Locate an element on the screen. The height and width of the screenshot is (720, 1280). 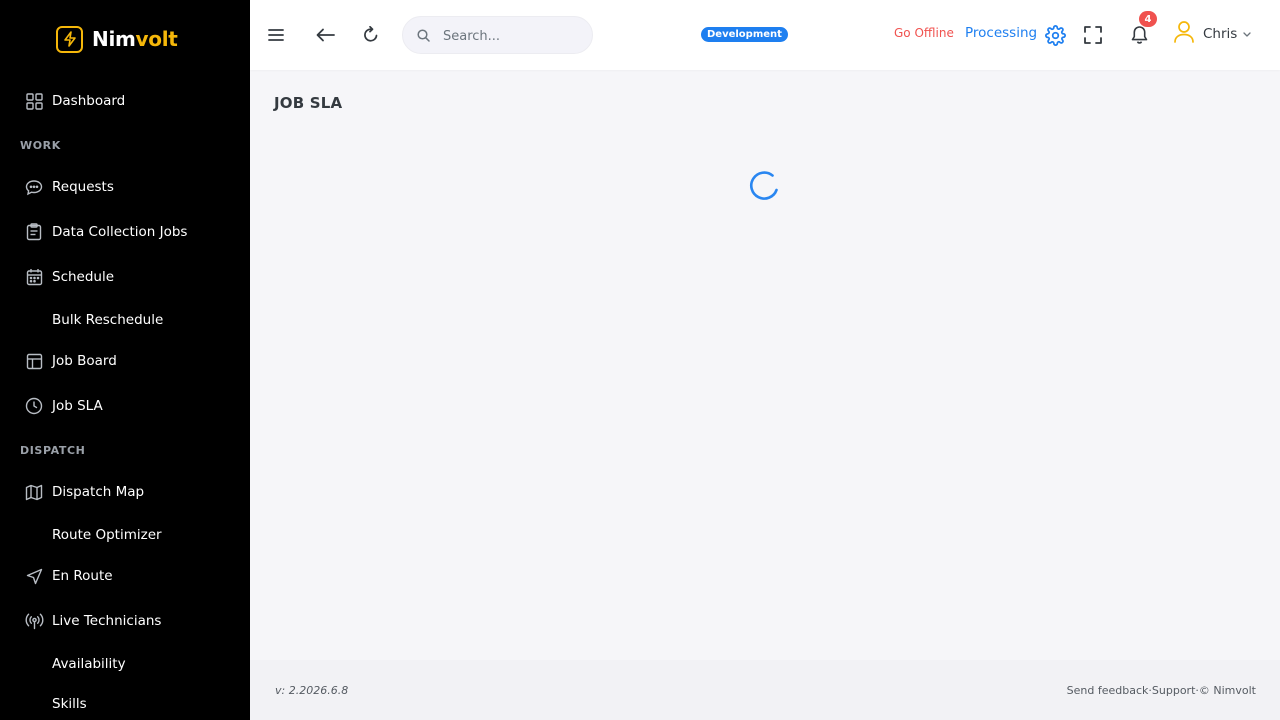
sidebar-item-data-collection-jobs: Data Collection Jobs is located at coordinates (125, 232).